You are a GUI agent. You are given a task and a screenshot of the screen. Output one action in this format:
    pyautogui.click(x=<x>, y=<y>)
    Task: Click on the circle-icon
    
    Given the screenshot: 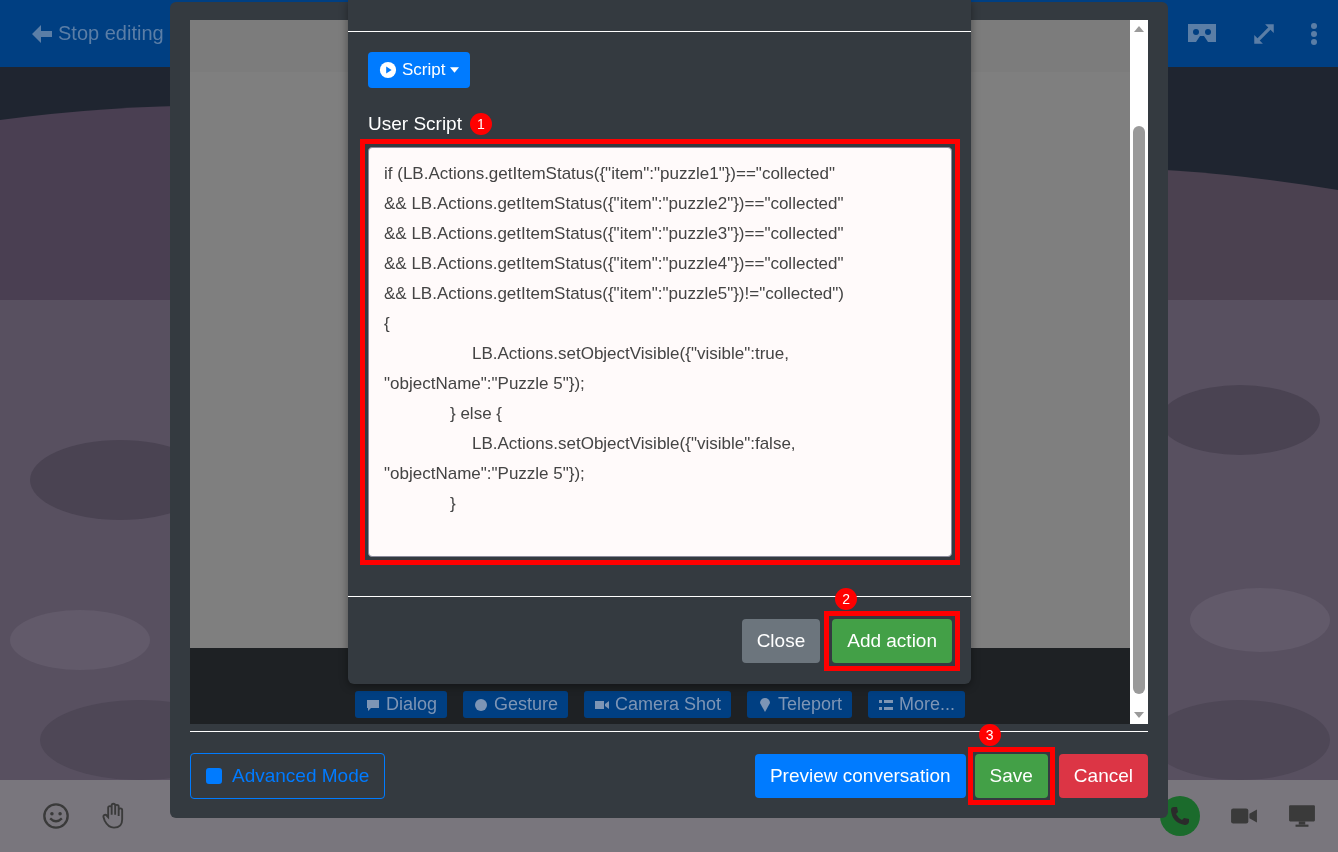 What is the action you would take?
    pyautogui.click(x=480, y=704)
    